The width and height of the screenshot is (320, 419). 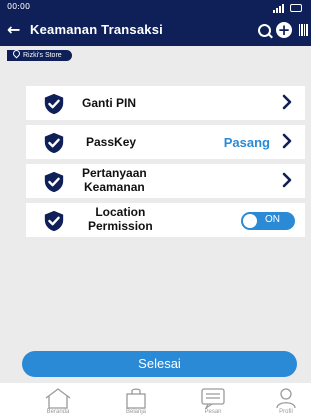 What do you see at coordinates (165, 181) in the screenshot?
I see `menu-item-pertanyaan-keamanan: Pertanyaan Keamanan` at bounding box center [165, 181].